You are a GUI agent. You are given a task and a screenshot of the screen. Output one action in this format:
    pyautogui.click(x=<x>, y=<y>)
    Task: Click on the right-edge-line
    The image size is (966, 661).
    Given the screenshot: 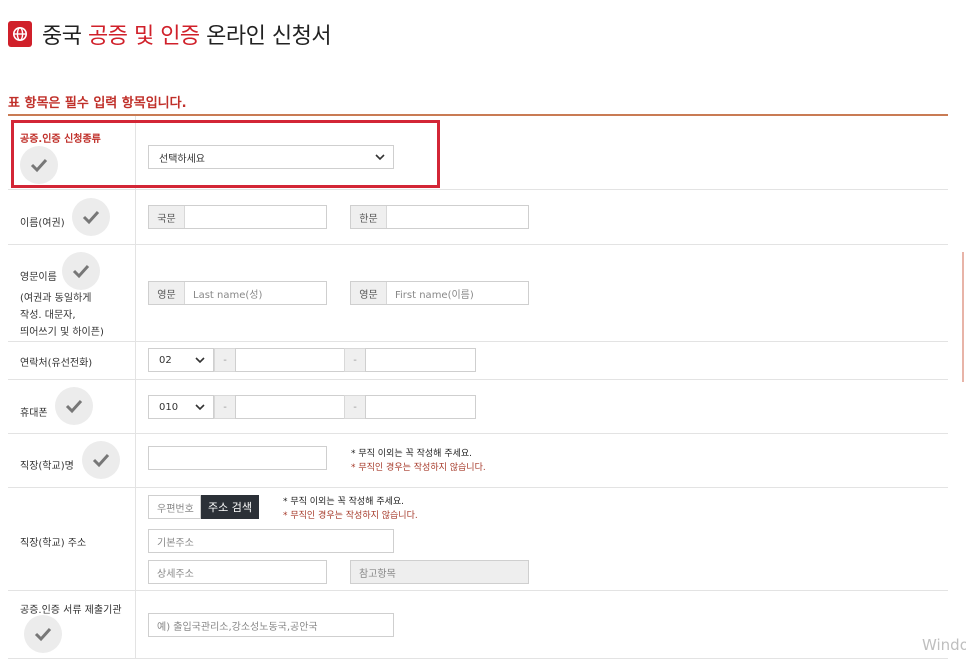 What is the action you would take?
    pyautogui.click(x=963, y=317)
    